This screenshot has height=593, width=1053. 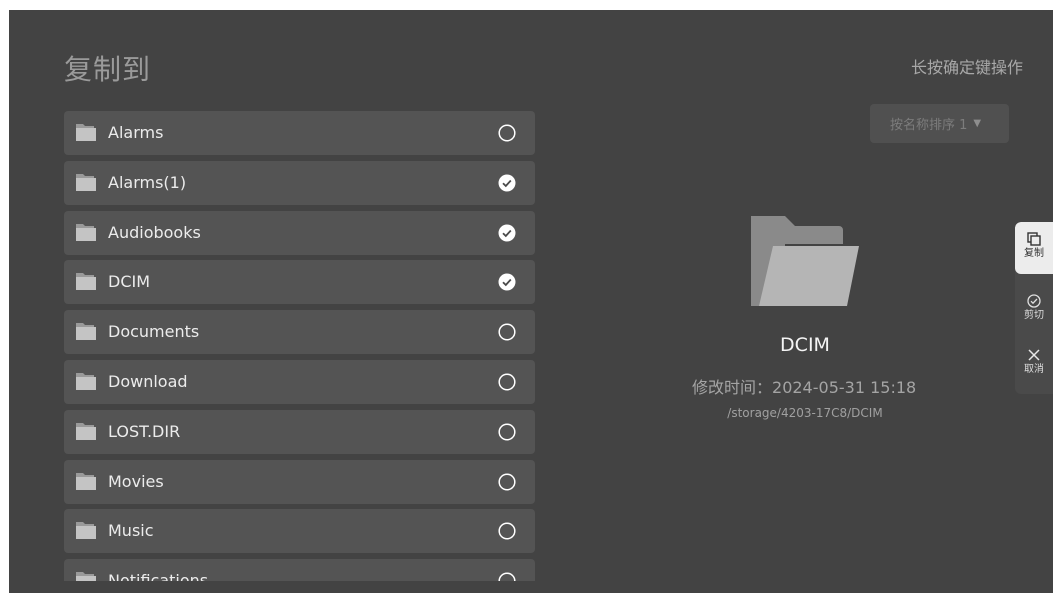 What do you see at coordinates (977, 123) in the screenshot?
I see `caret-down-icon: ▼` at bounding box center [977, 123].